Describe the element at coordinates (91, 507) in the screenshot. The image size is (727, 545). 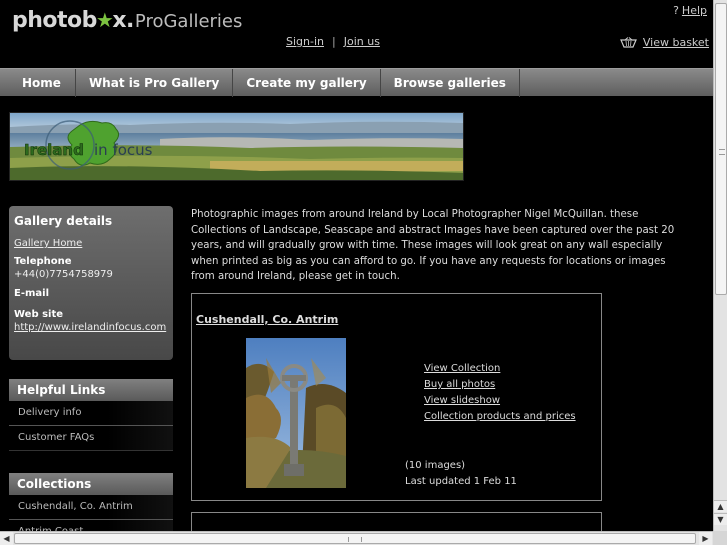
I see `collection-link-cushendall: Cushendall, Co. Antrim` at that location.